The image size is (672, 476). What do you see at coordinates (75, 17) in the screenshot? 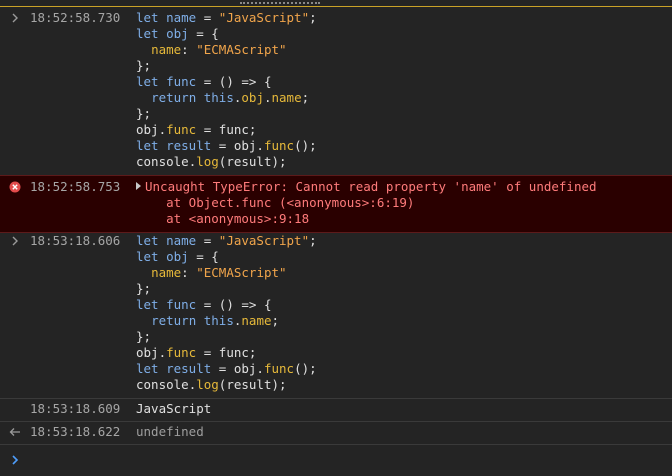
I see `entry-timestamp: 18:52:58.730` at bounding box center [75, 17].